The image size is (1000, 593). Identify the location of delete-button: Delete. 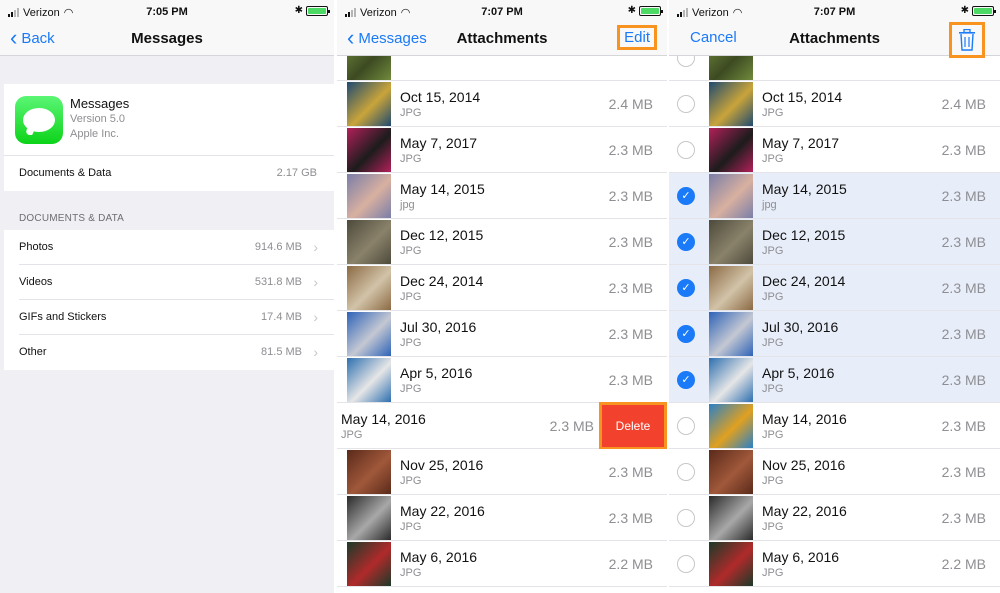
(633, 426).